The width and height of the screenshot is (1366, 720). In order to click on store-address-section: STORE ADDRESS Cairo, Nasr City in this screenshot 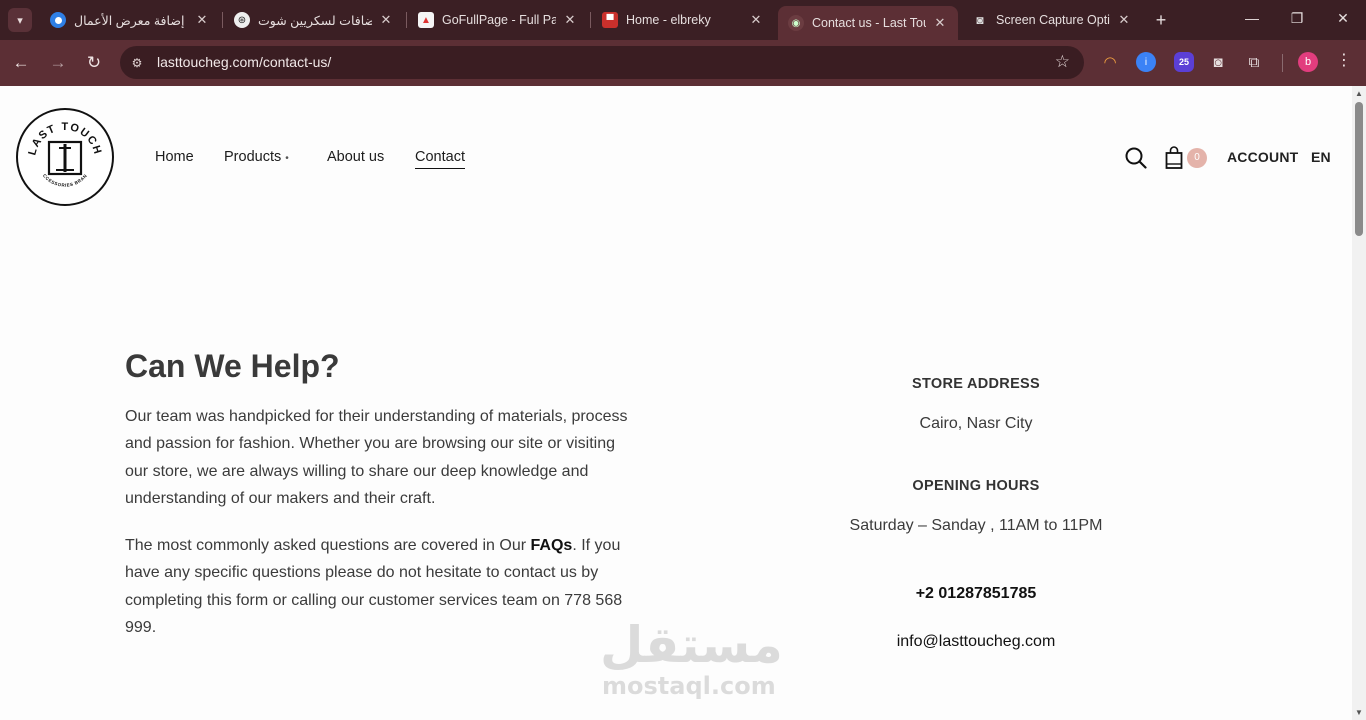, I will do `click(976, 404)`.